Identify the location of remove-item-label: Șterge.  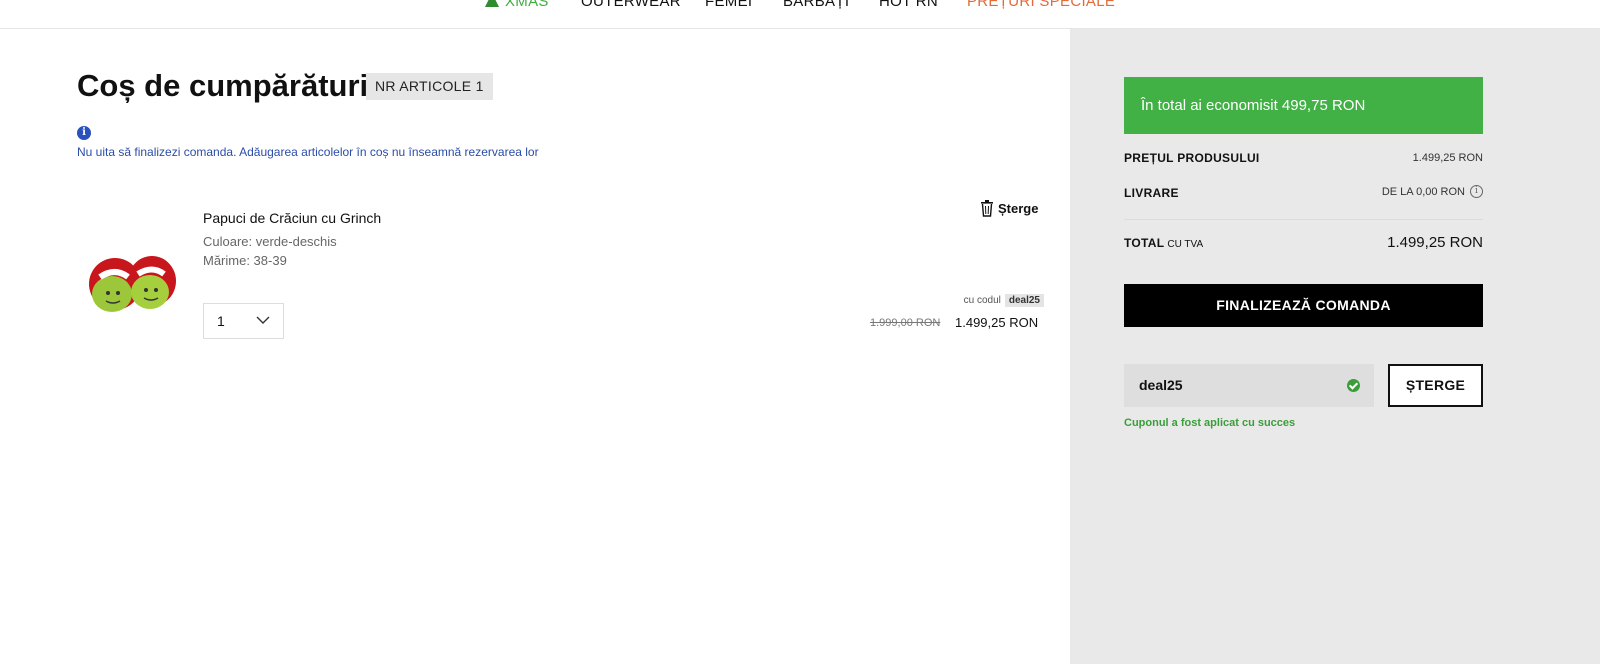
(1018, 208).